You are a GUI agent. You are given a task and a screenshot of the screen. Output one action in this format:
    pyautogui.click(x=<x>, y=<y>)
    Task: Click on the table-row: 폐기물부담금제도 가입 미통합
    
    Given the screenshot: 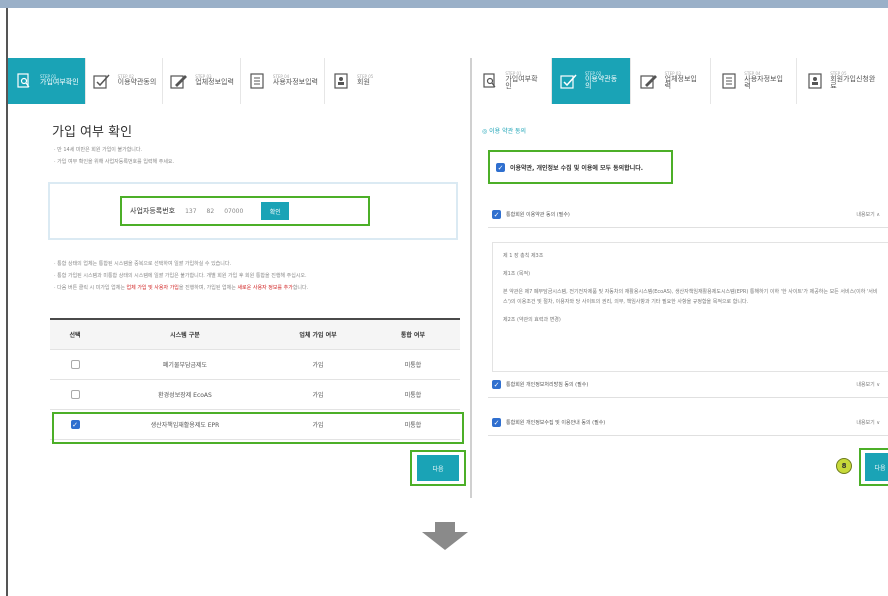 What is the action you would take?
    pyautogui.click(x=255, y=365)
    